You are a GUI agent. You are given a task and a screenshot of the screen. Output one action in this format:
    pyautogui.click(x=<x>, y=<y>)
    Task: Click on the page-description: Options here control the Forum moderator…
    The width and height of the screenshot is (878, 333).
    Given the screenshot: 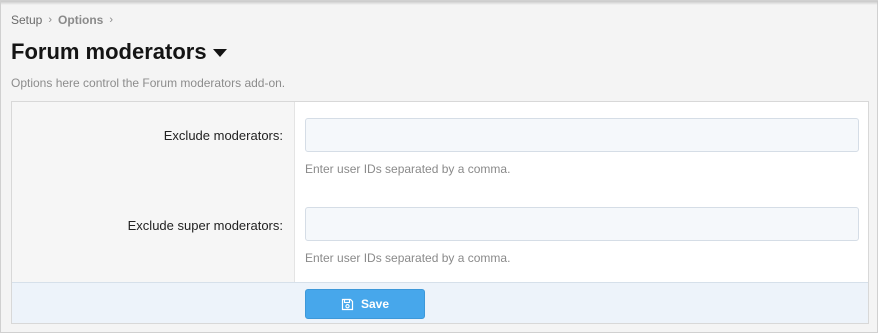 What is the action you would take?
    pyautogui.click(x=148, y=83)
    